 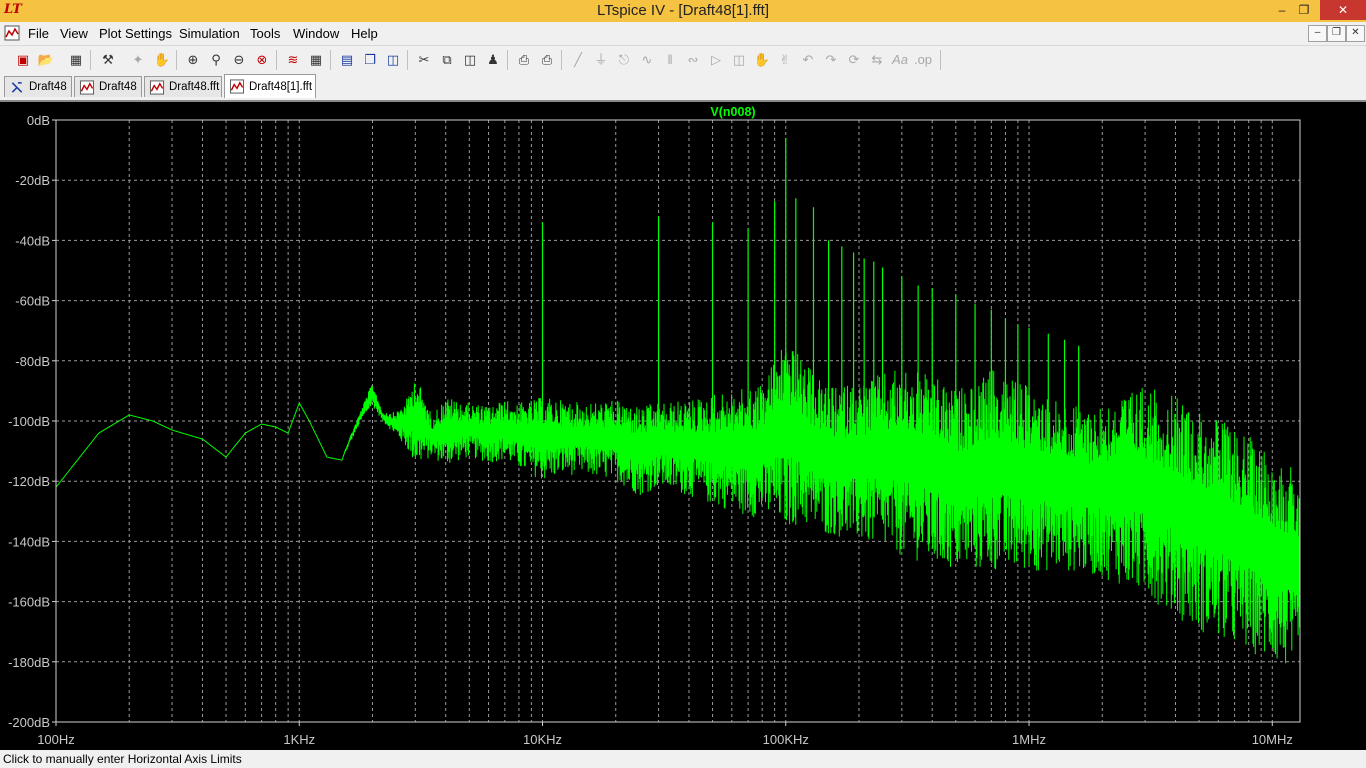 I want to click on new-schematic-icon: ▣, so click(x=23, y=60).